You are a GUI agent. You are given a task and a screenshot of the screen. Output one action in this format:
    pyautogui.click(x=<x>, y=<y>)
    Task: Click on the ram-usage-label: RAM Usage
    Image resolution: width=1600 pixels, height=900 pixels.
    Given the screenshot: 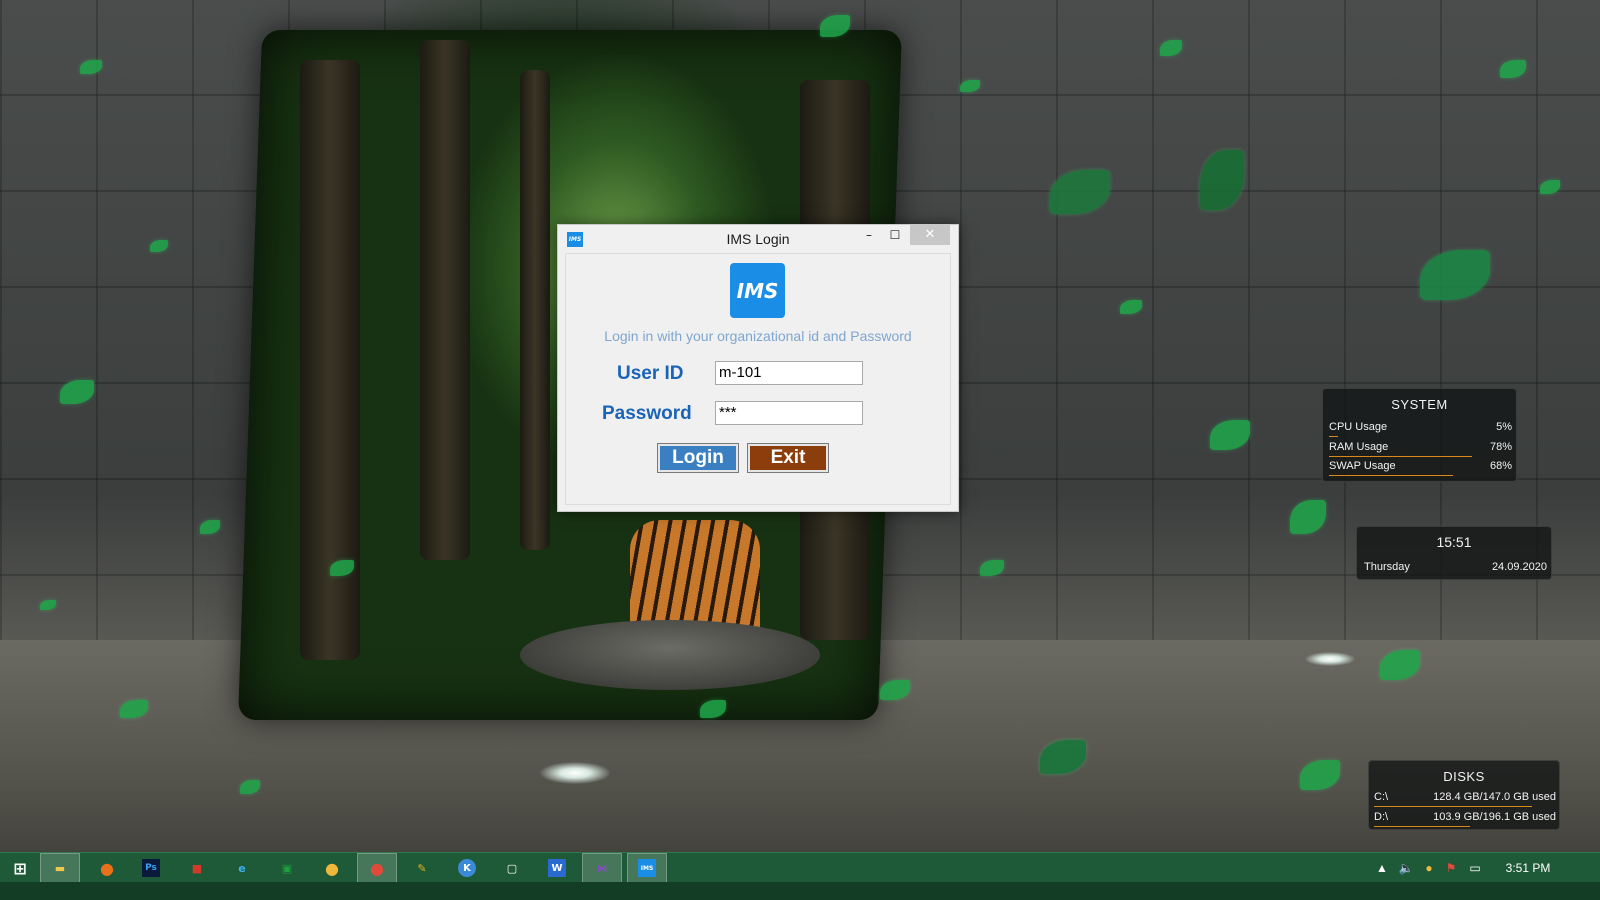 What is the action you would take?
    pyautogui.click(x=1359, y=447)
    